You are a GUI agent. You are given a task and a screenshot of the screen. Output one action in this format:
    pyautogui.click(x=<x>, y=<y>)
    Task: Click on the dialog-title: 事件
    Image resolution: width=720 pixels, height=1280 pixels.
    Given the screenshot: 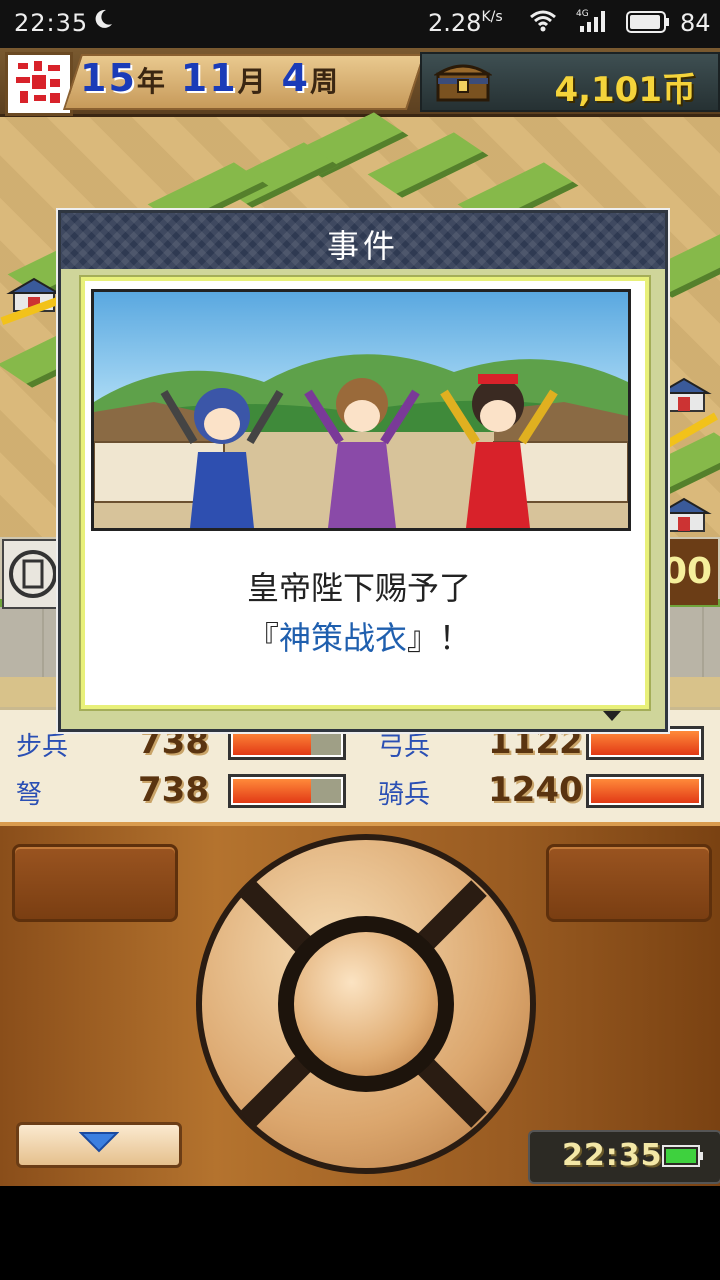 What is the action you would take?
    pyautogui.click(x=362, y=246)
    